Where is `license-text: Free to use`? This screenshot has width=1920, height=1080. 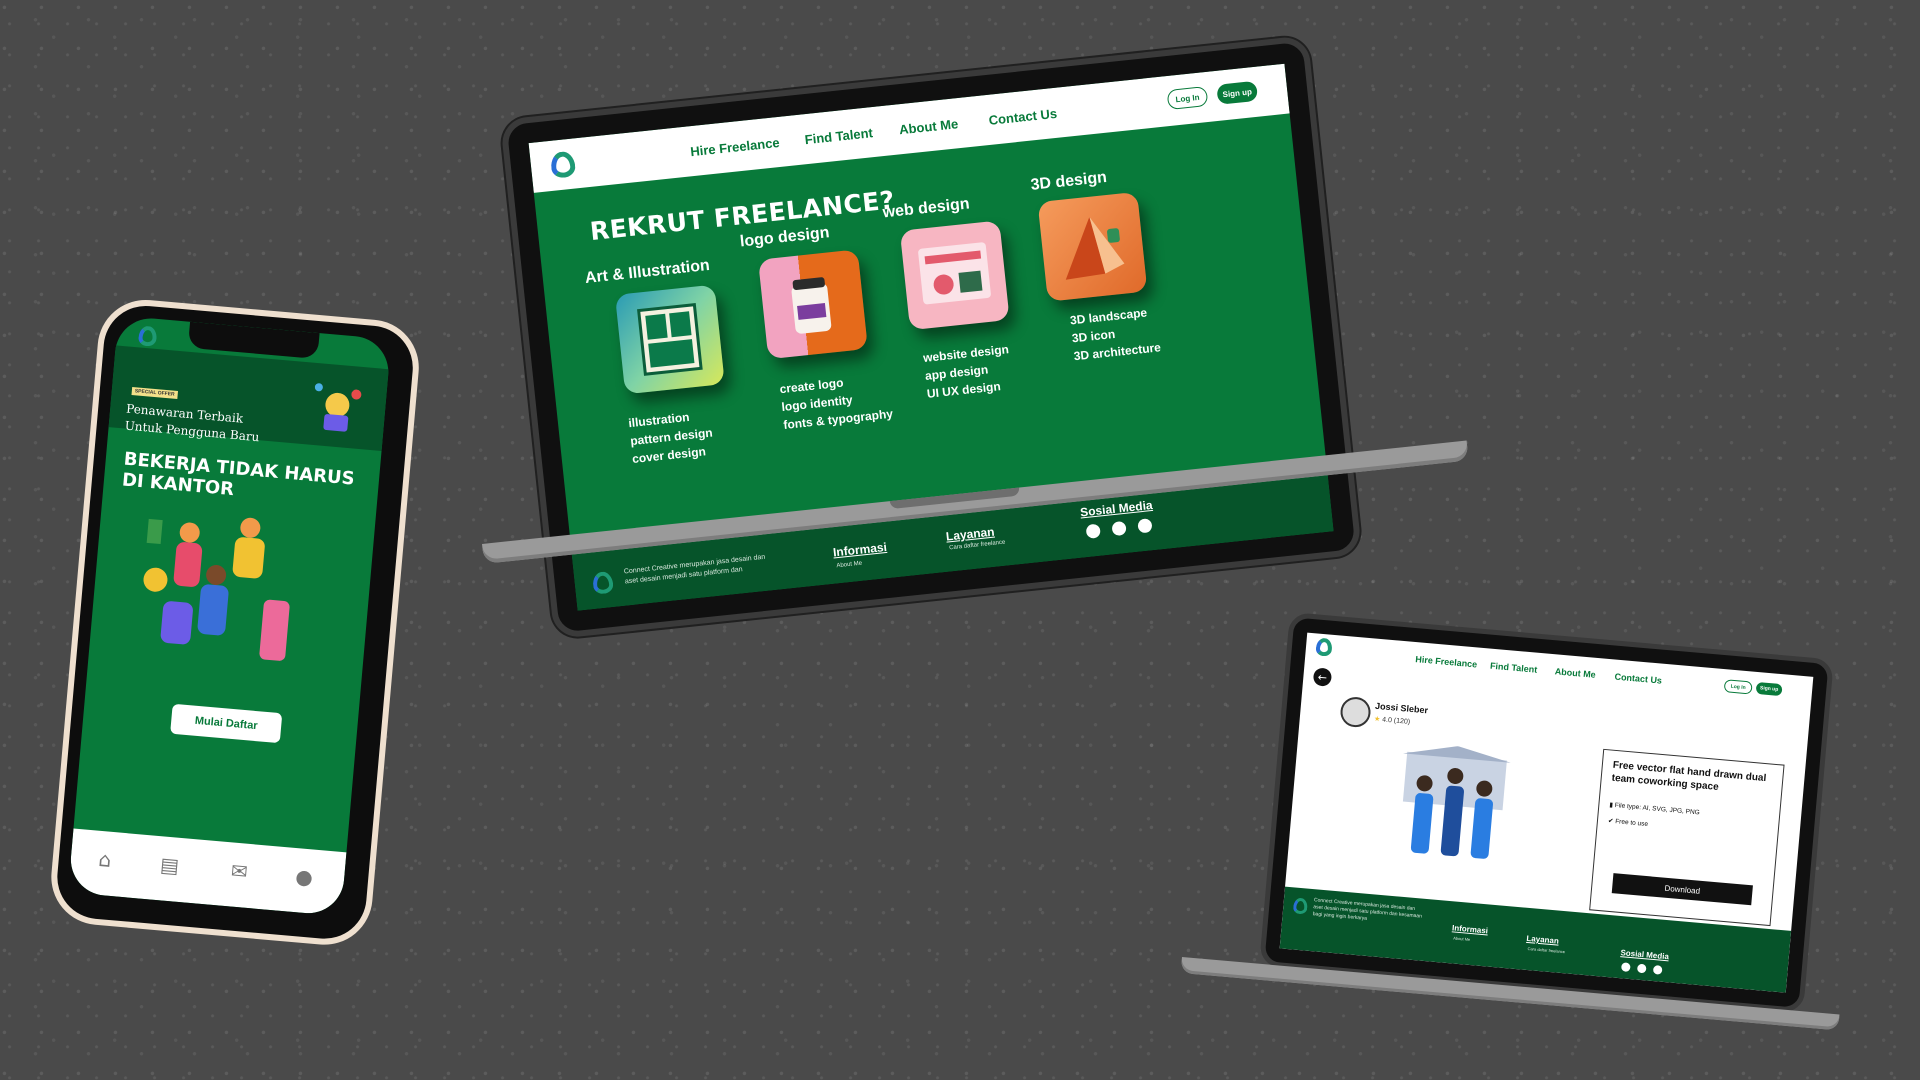 license-text: Free to use is located at coordinates (1631, 823).